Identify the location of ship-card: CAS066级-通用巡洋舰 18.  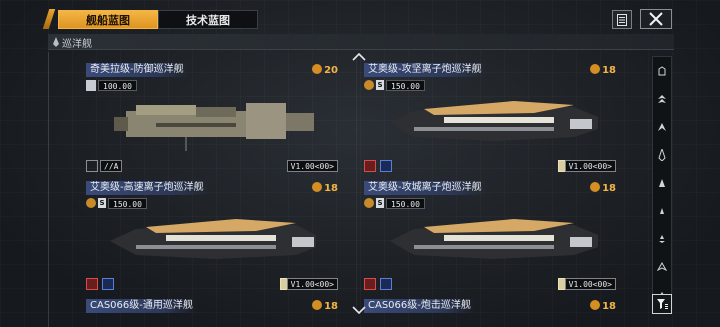
(212, 313).